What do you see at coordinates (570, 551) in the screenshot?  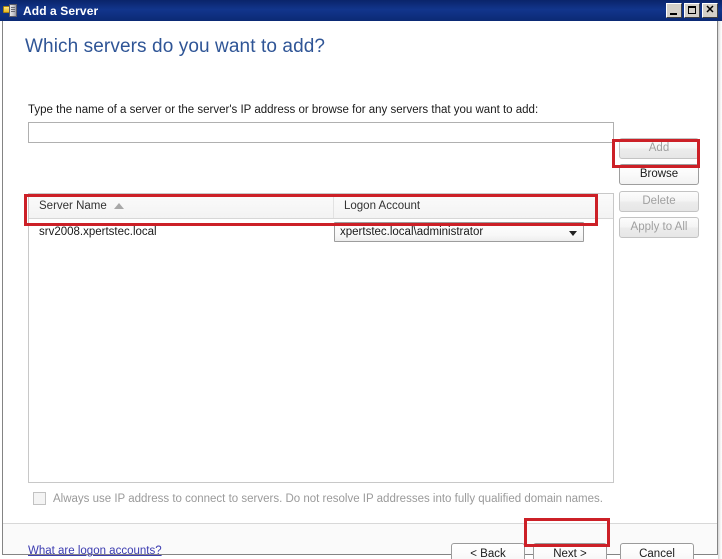 I see `next-button: Next >` at bounding box center [570, 551].